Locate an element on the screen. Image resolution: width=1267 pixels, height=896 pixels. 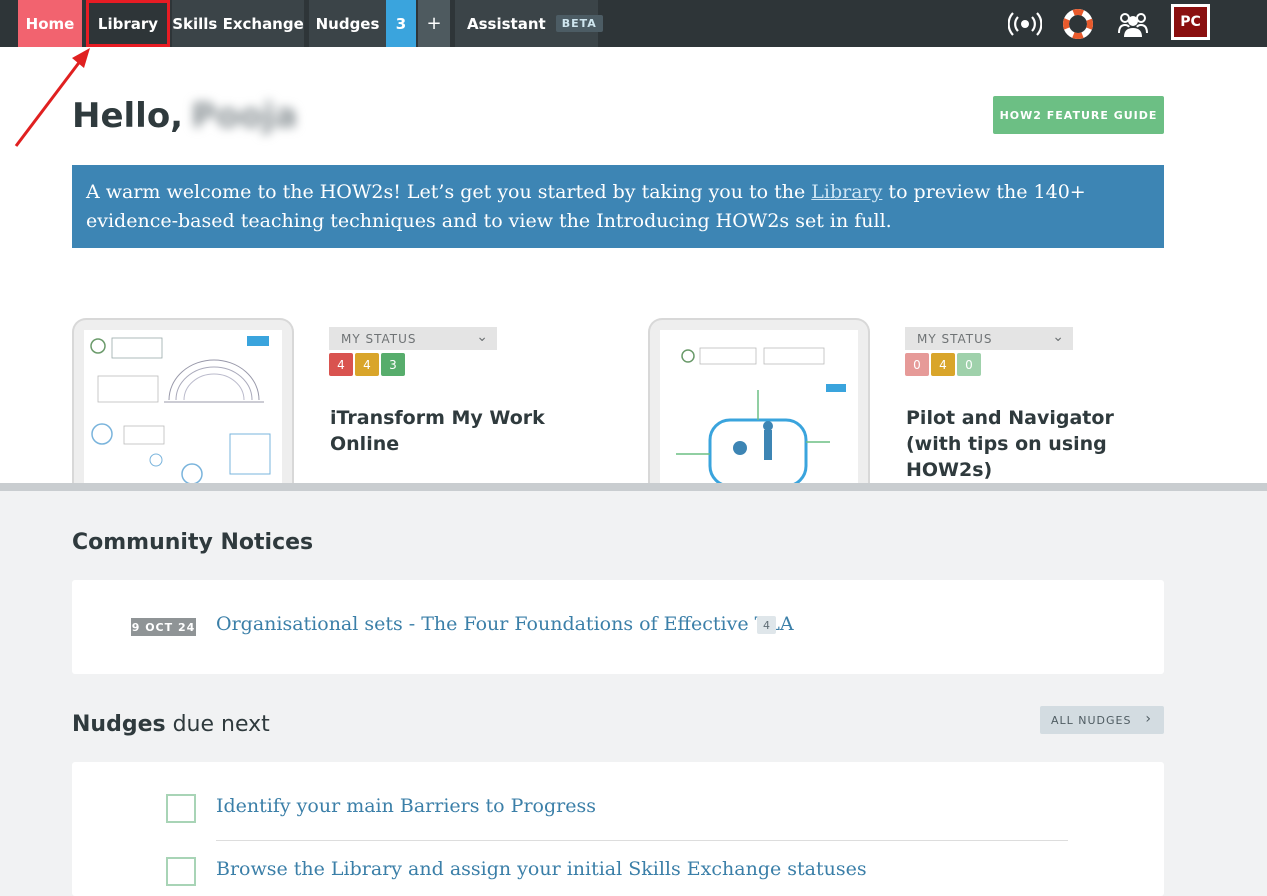
nudges-count-badge: 3 is located at coordinates (401, 23).